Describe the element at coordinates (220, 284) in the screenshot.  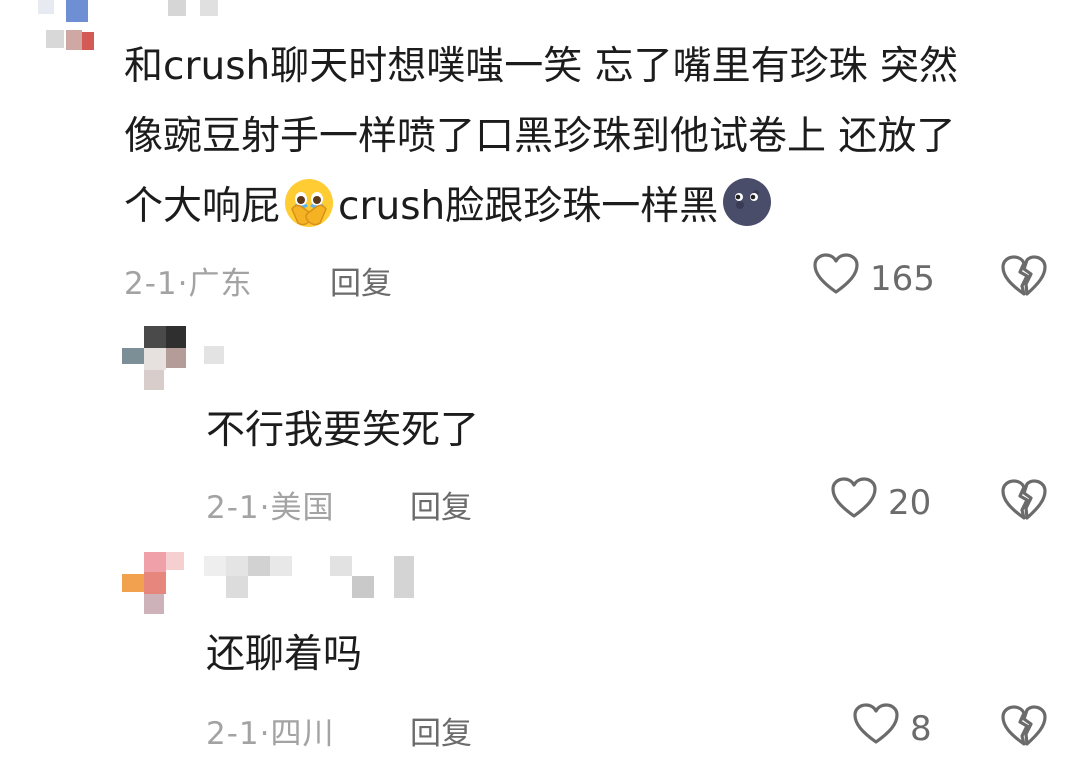
I see `comment-location: 广东` at that location.